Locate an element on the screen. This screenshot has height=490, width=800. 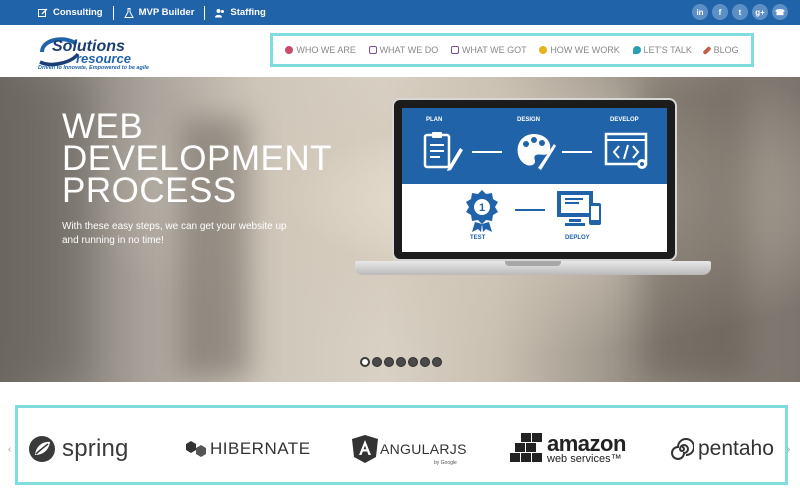
step-plan-label: PLAN is located at coordinates (434, 120).